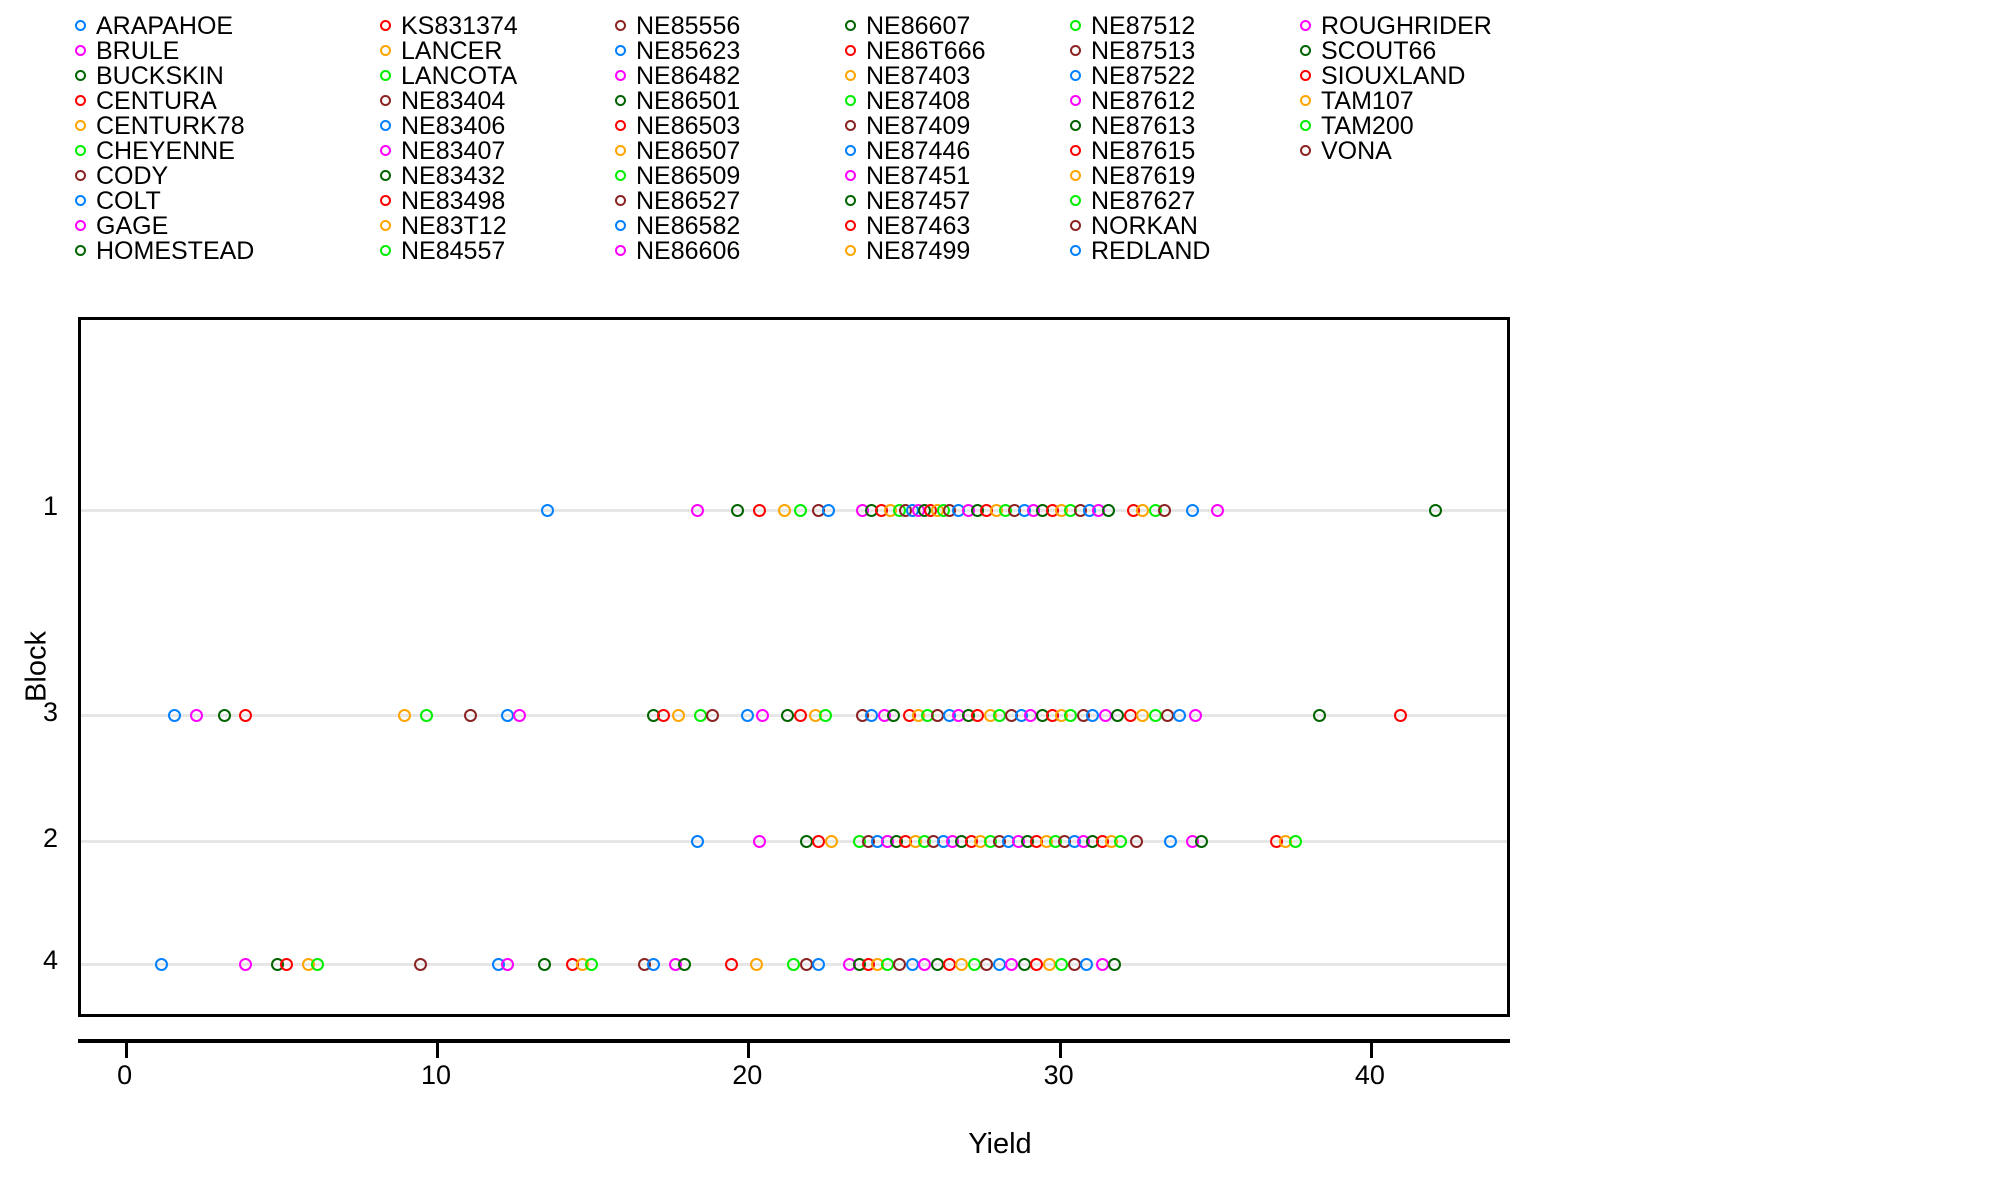  I want to click on legend-item: TAM107, so click(1407, 101).